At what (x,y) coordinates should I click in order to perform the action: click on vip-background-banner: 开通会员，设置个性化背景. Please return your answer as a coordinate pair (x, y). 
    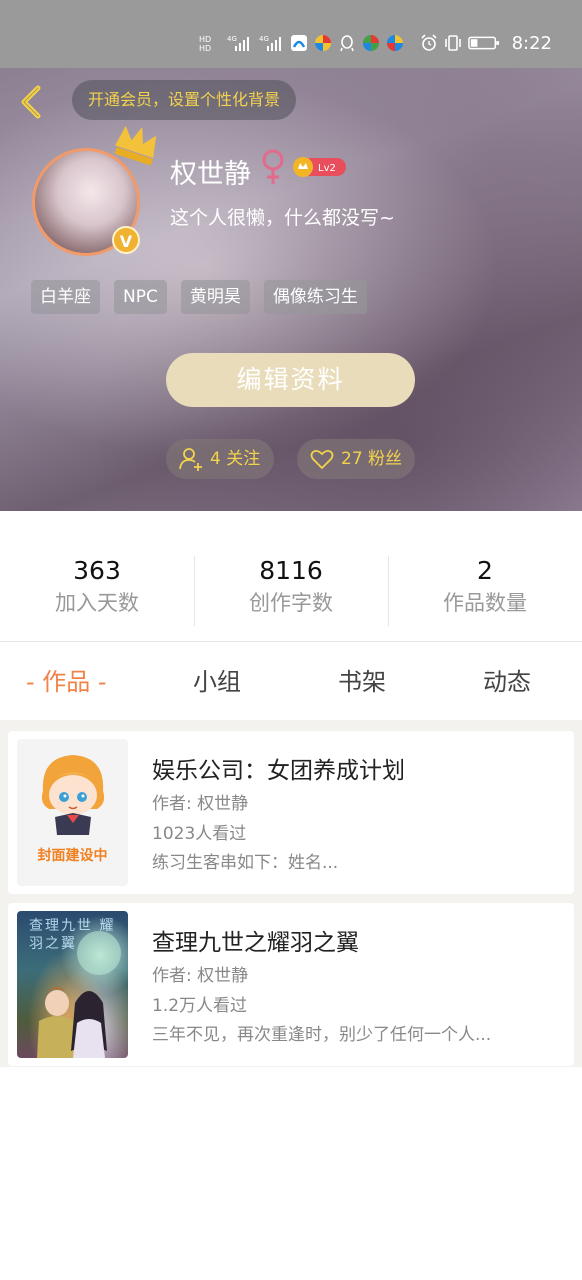
    Looking at the image, I should click on (184, 100).